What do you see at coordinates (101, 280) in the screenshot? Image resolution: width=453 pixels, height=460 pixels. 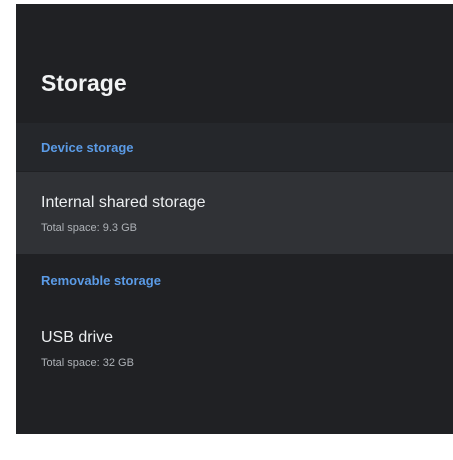 I see `section-header-removable-storage: Removable storage` at bounding box center [101, 280].